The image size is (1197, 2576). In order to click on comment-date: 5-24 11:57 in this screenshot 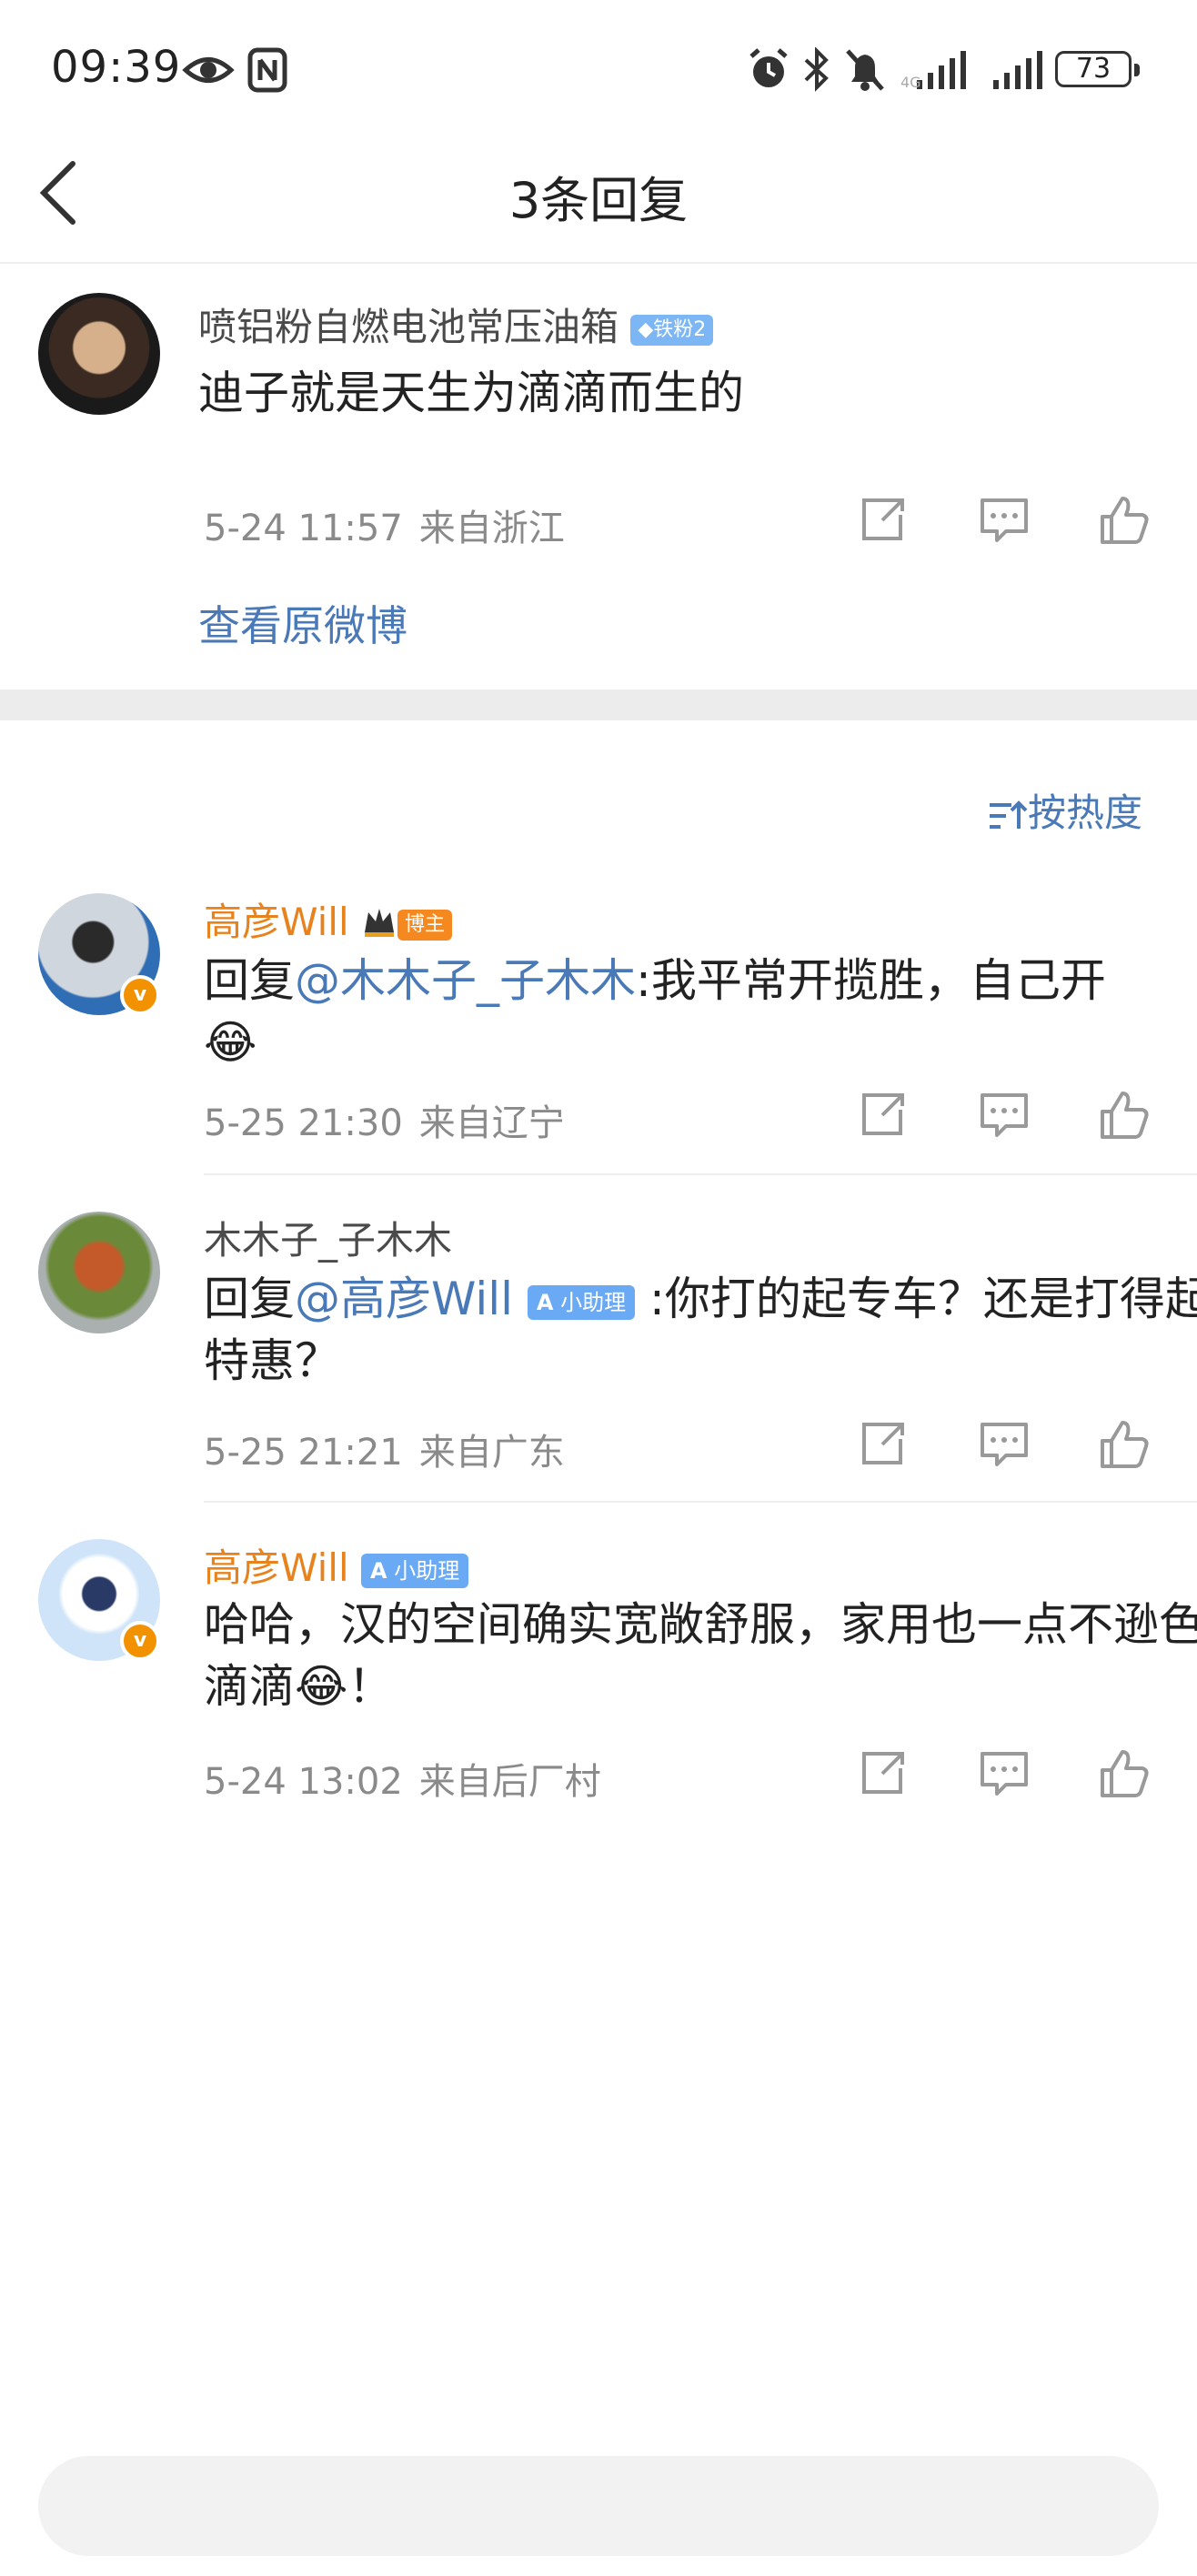, I will do `click(303, 528)`.